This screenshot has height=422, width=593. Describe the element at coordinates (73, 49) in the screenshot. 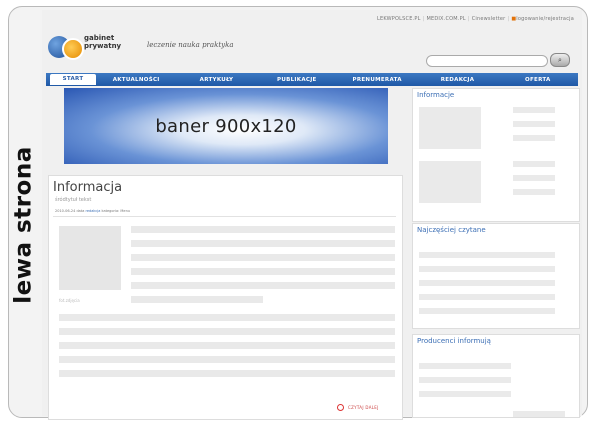

I see `logo-p-icon` at that location.